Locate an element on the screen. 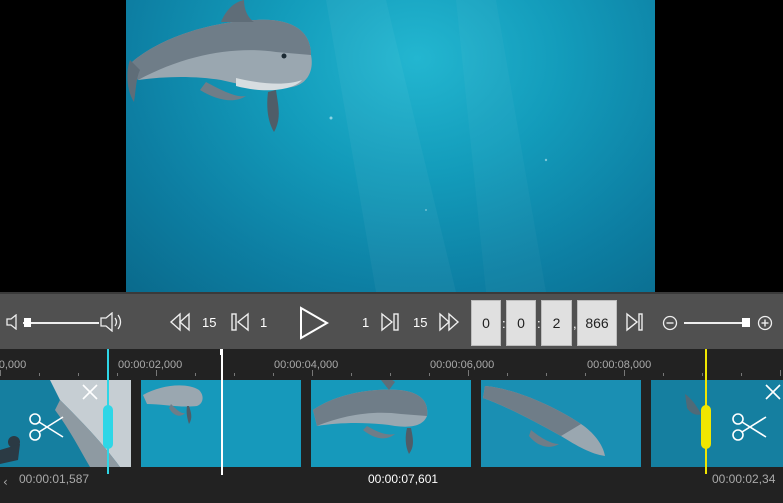 The width and height of the screenshot is (783, 503). play-icon is located at coordinates (314, 323).